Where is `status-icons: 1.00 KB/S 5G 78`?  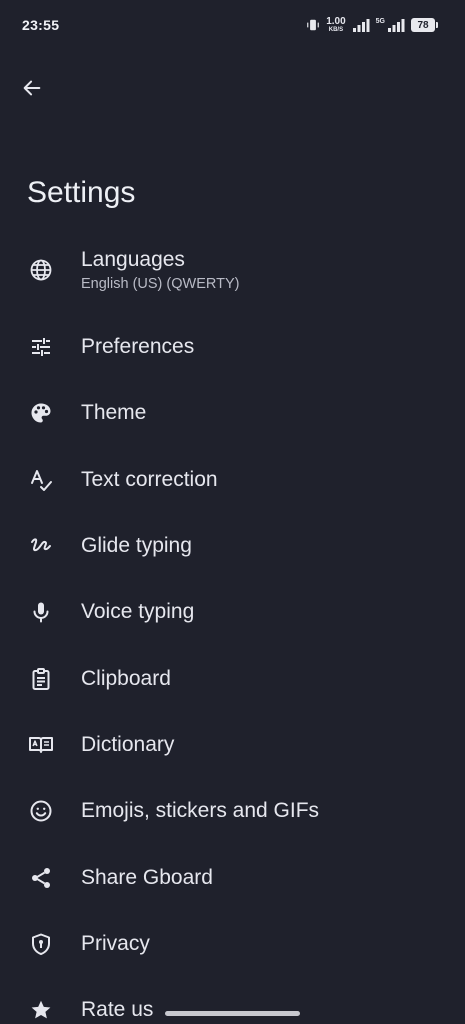
status-icons: 1.00 KB/S 5G 78 is located at coordinates (372, 25).